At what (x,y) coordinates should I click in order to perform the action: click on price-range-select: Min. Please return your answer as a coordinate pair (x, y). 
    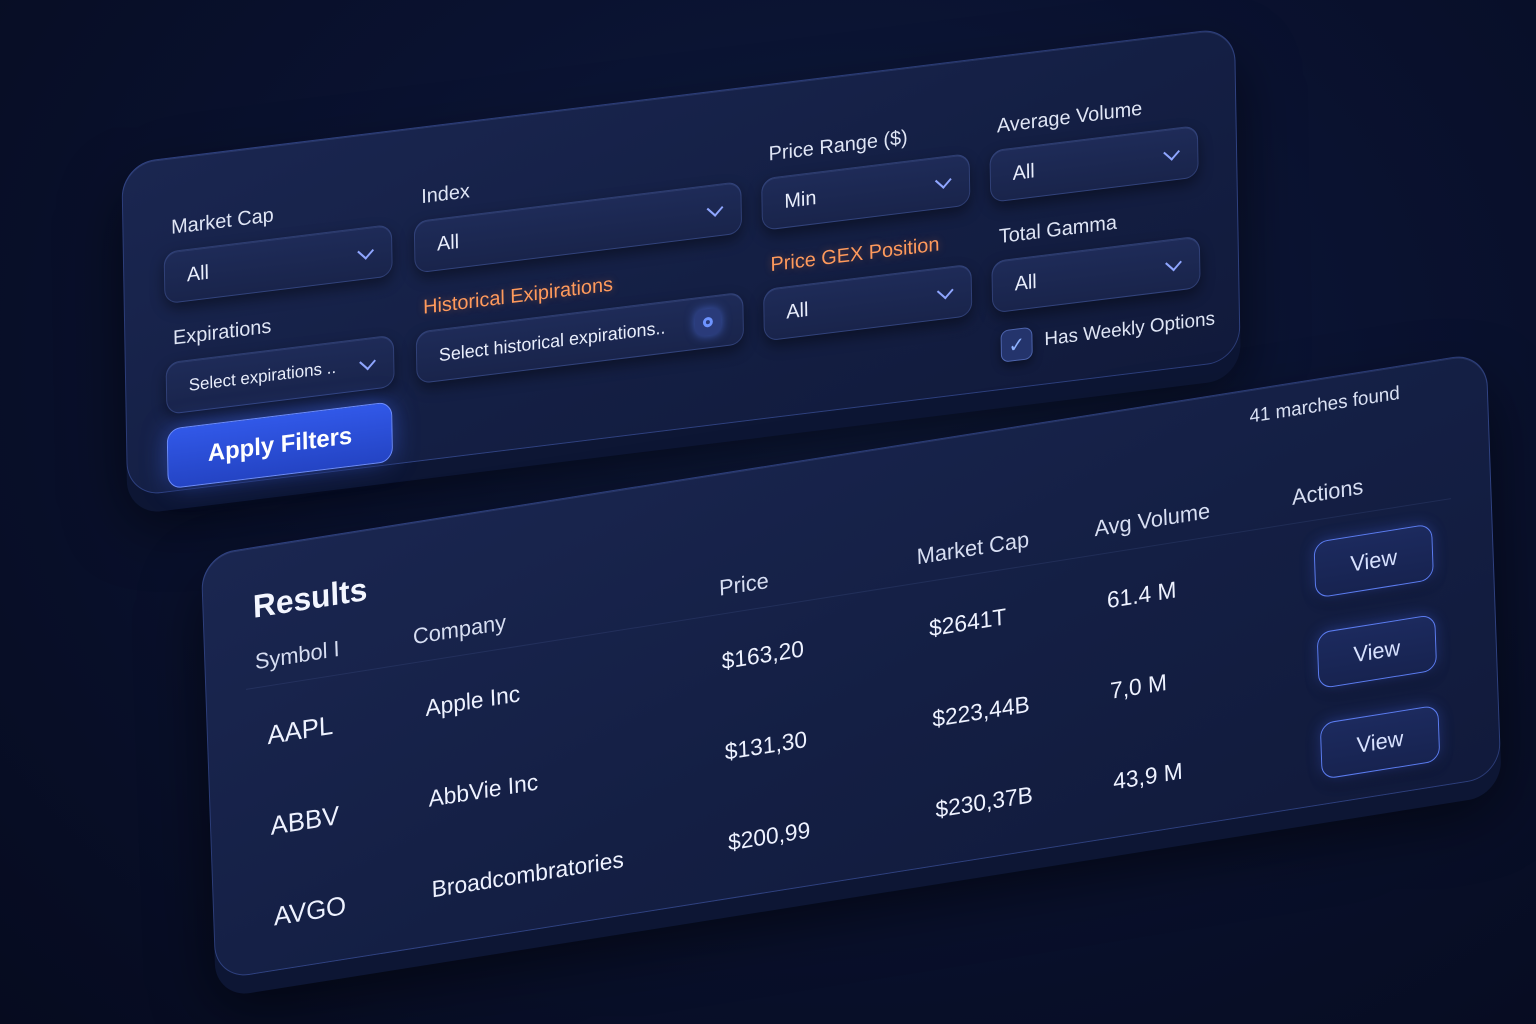
    Looking at the image, I should click on (866, 192).